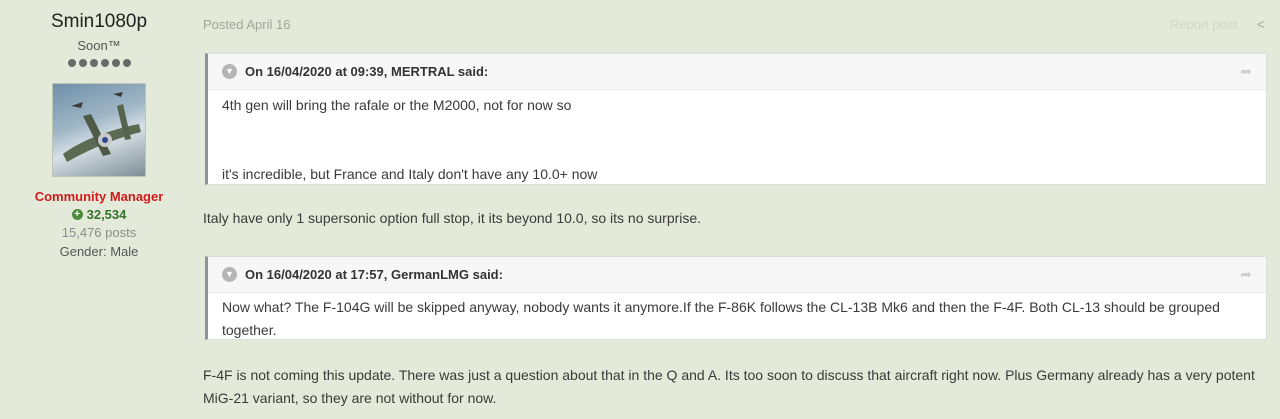  I want to click on report-post-link: Report post, so click(1203, 24).